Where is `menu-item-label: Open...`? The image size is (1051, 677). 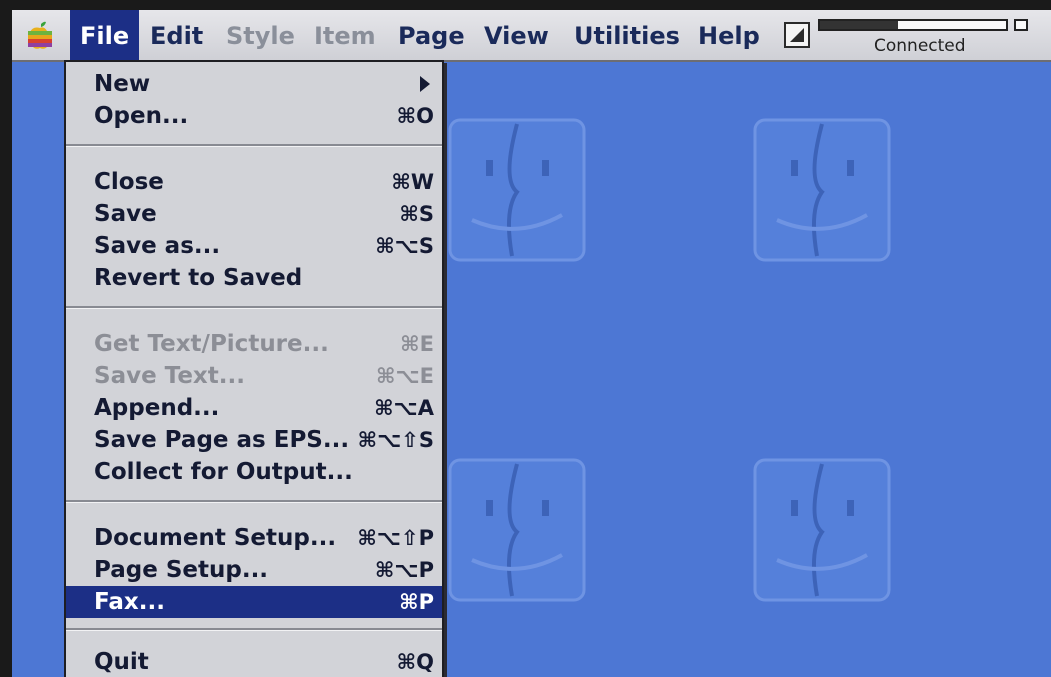
menu-item-label: Open... is located at coordinates (141, 116).